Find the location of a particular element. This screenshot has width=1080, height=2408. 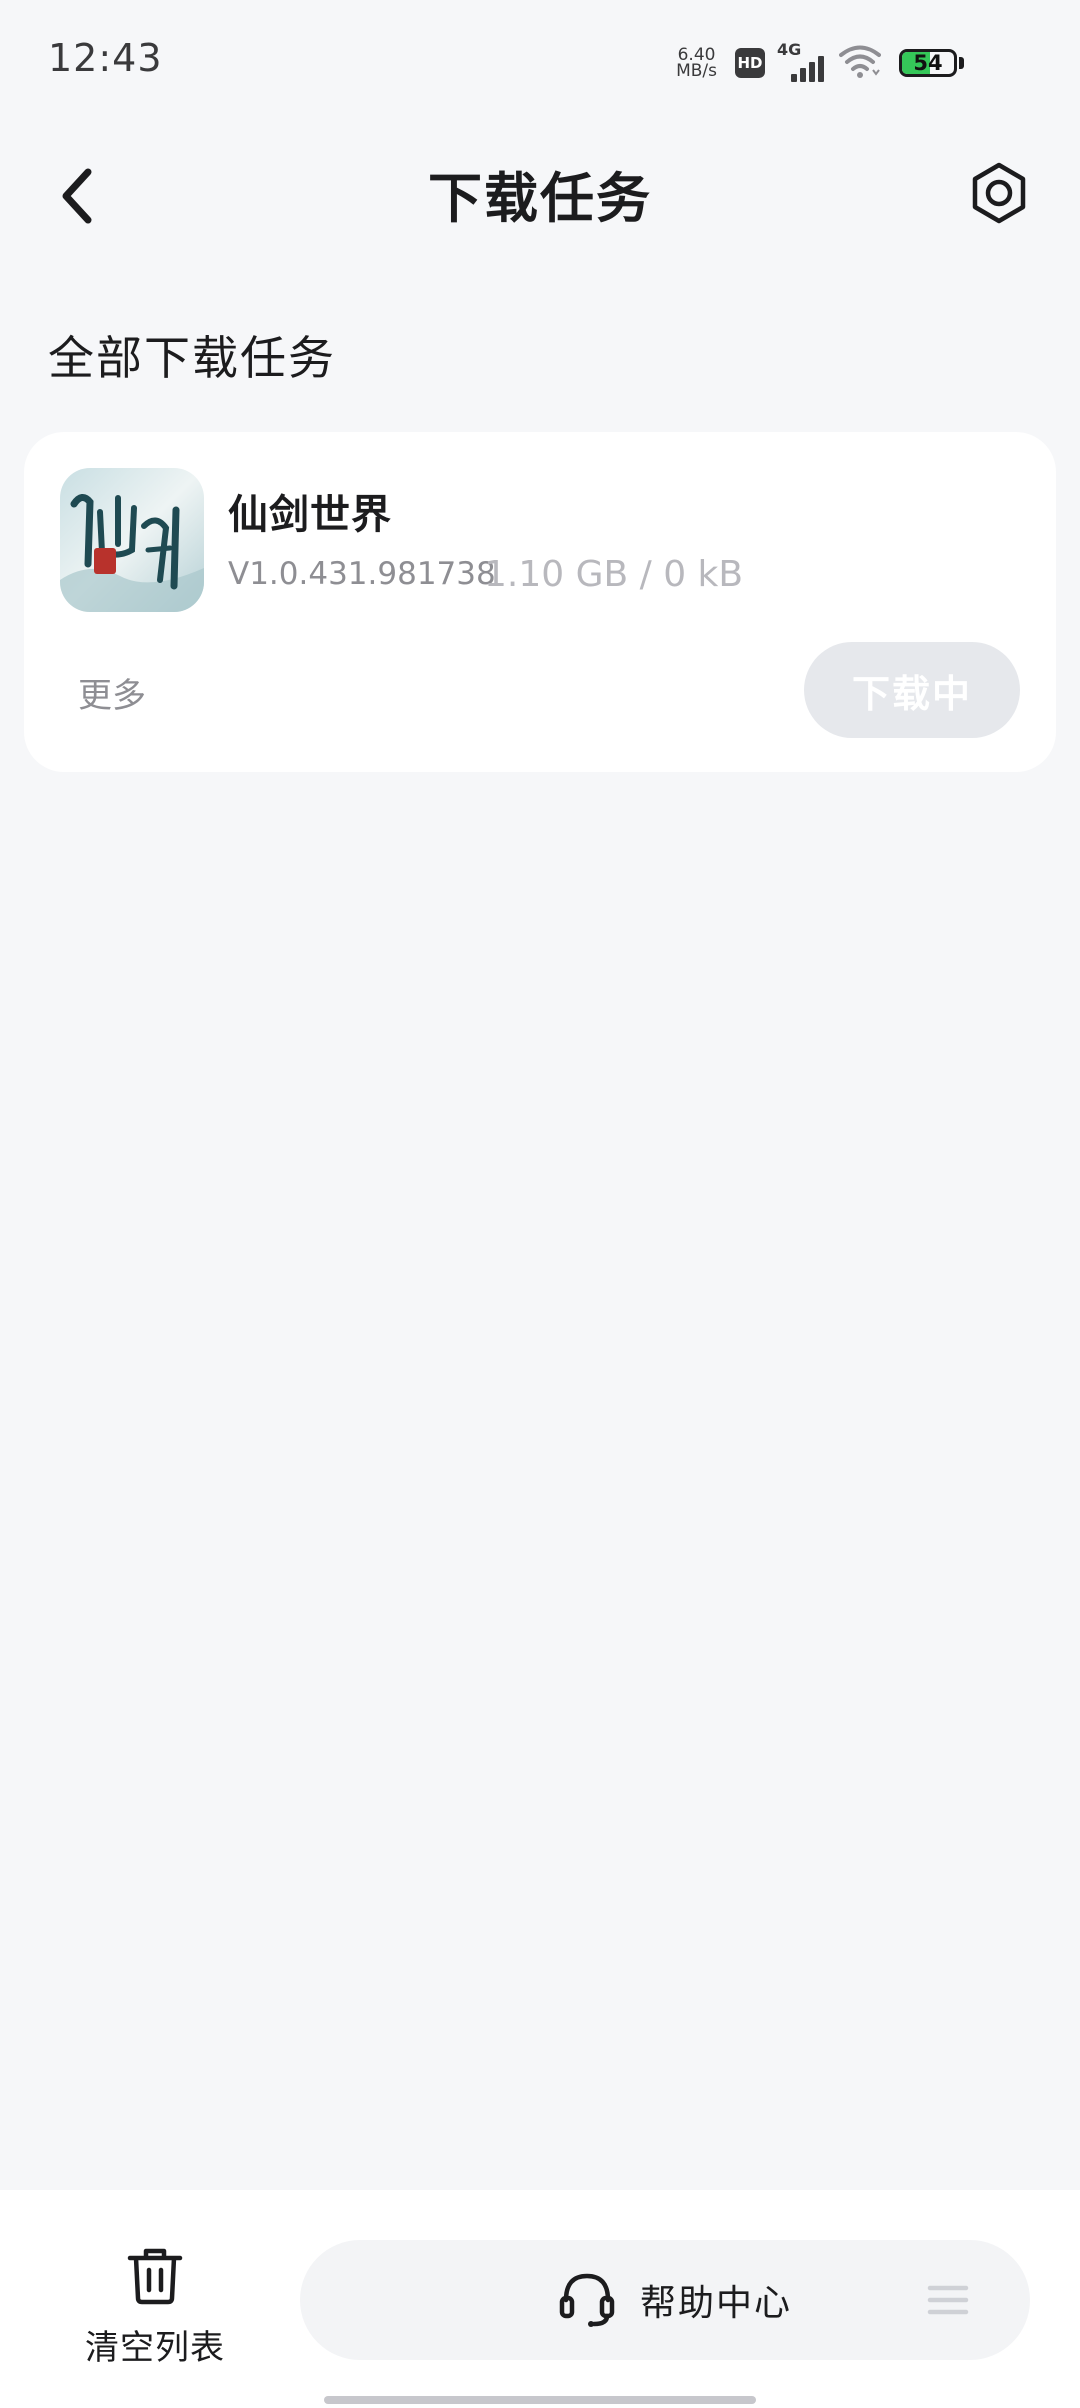

menu-lines-icon is located at coordinates (948, 2300).